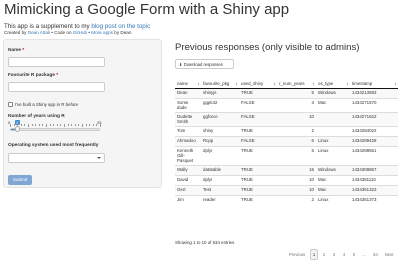 This screenshot has width=400, height=266. What do you see at coordinates (16, 32) in the screenshot?
I see `credits-prefix: Created by` at bounding box center [16, 32].